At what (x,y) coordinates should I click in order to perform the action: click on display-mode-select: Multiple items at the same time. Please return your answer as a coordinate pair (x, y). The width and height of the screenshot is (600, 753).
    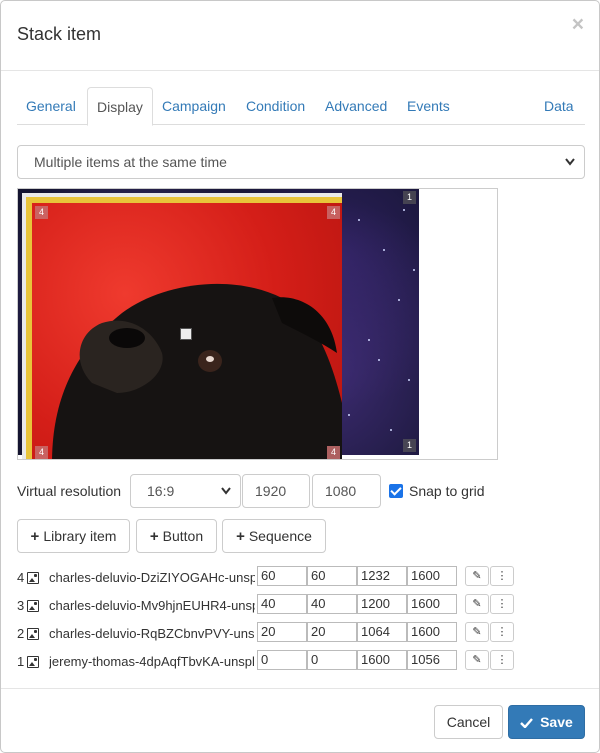
    Looking at the image, I should click on (301, 162).